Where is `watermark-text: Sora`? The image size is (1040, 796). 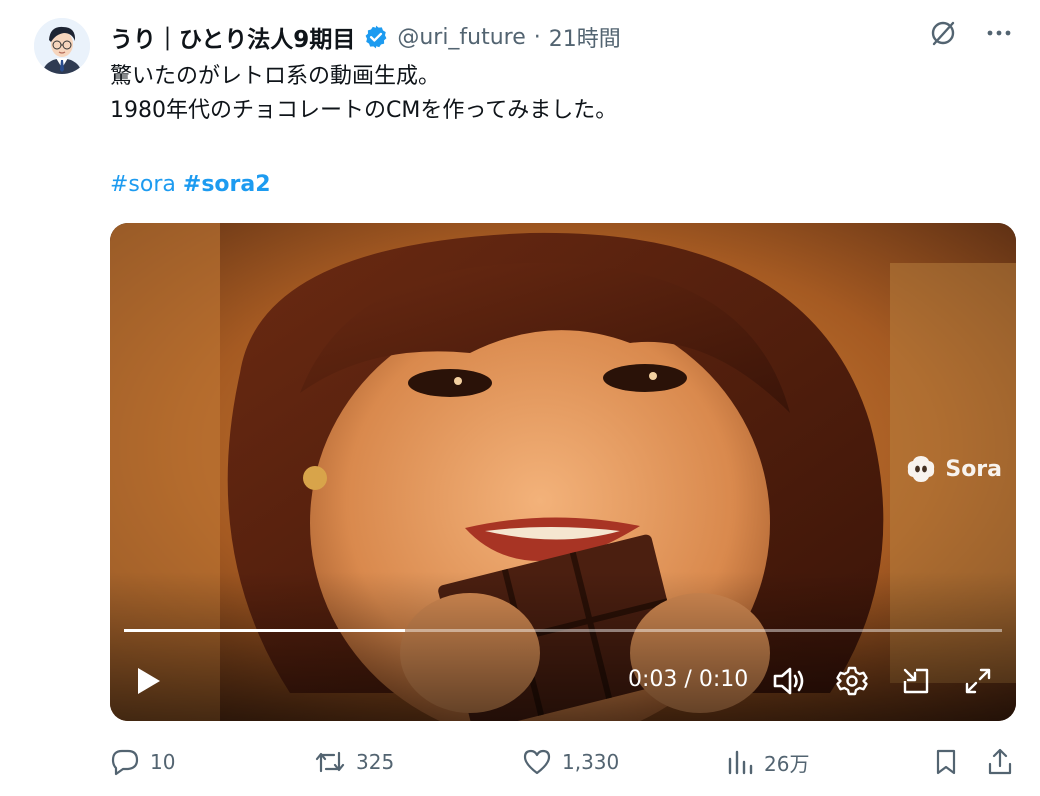 watermark-text: Sora is located at coordinates (973, 469).